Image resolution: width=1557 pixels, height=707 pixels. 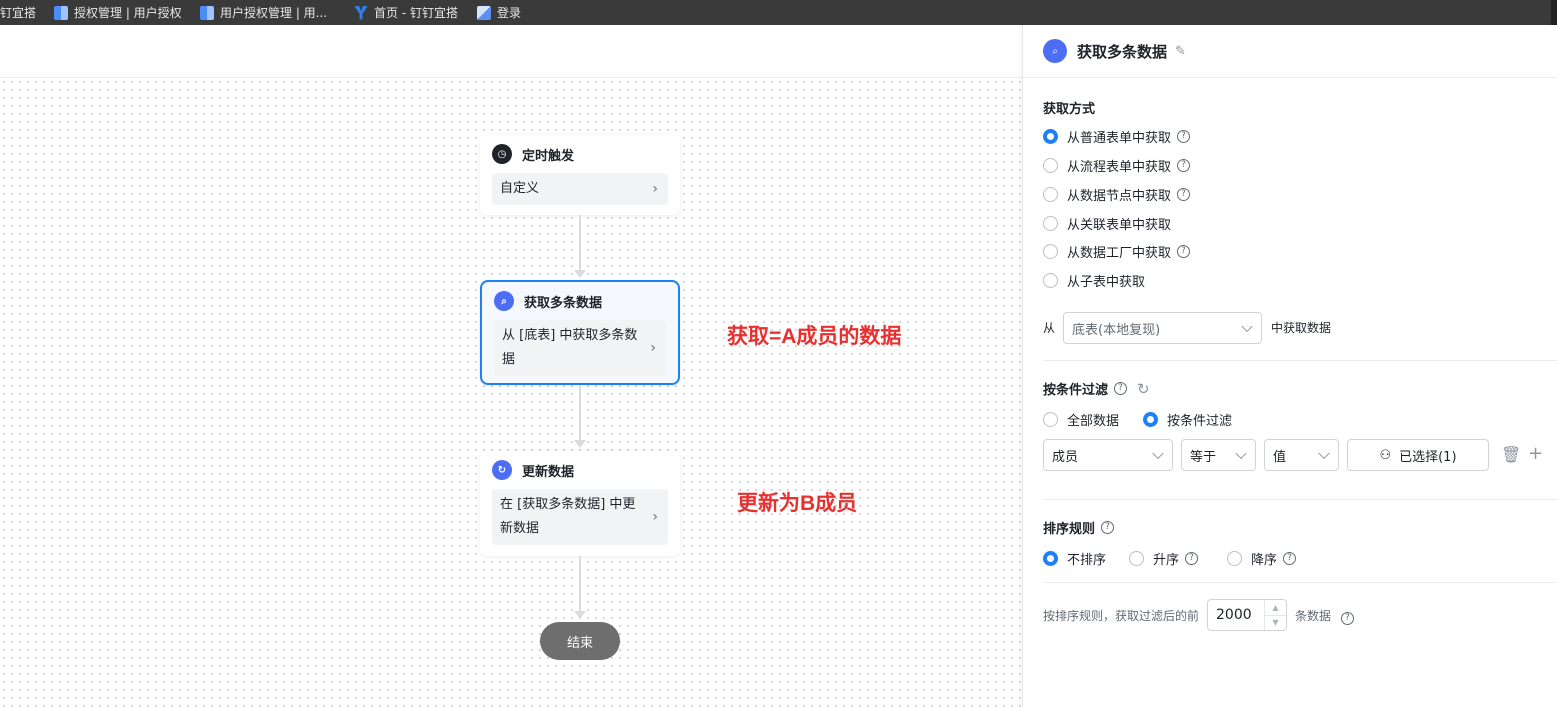 I want to click on user-add-icon: ⚇, so click(x=1385, y=455).